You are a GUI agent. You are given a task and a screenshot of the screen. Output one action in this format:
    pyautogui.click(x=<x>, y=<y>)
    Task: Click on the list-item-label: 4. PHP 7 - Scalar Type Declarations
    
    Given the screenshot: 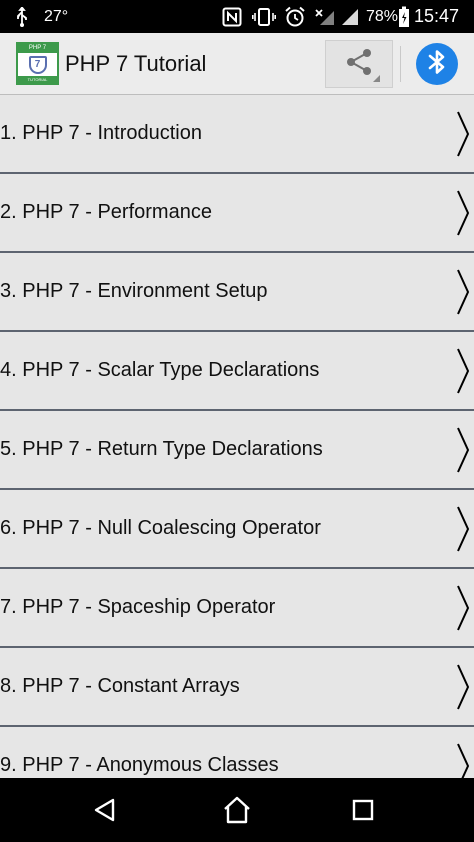 What is the action you would take?
    pyautogui.click(x=160, y=370)
    